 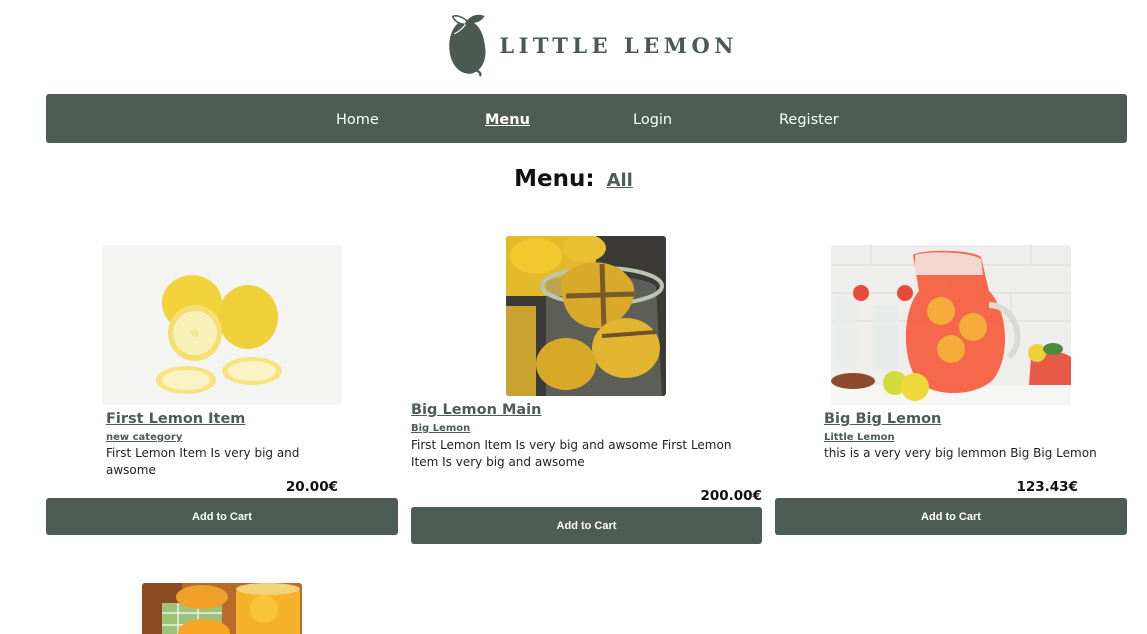 I want to click on page-title: Menu: All, so click(x=573, y=179).